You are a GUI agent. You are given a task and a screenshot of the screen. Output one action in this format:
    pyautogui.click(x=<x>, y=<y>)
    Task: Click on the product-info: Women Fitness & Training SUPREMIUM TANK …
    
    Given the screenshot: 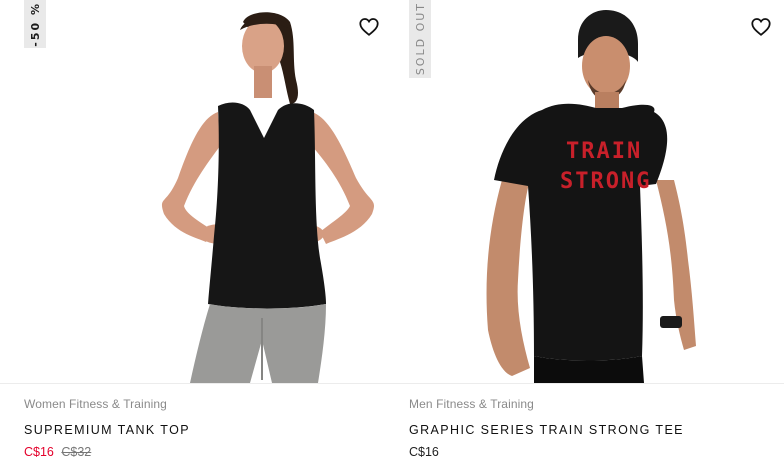 What is the action you would take?
    pyautogui.click(x=204, y=428)
    